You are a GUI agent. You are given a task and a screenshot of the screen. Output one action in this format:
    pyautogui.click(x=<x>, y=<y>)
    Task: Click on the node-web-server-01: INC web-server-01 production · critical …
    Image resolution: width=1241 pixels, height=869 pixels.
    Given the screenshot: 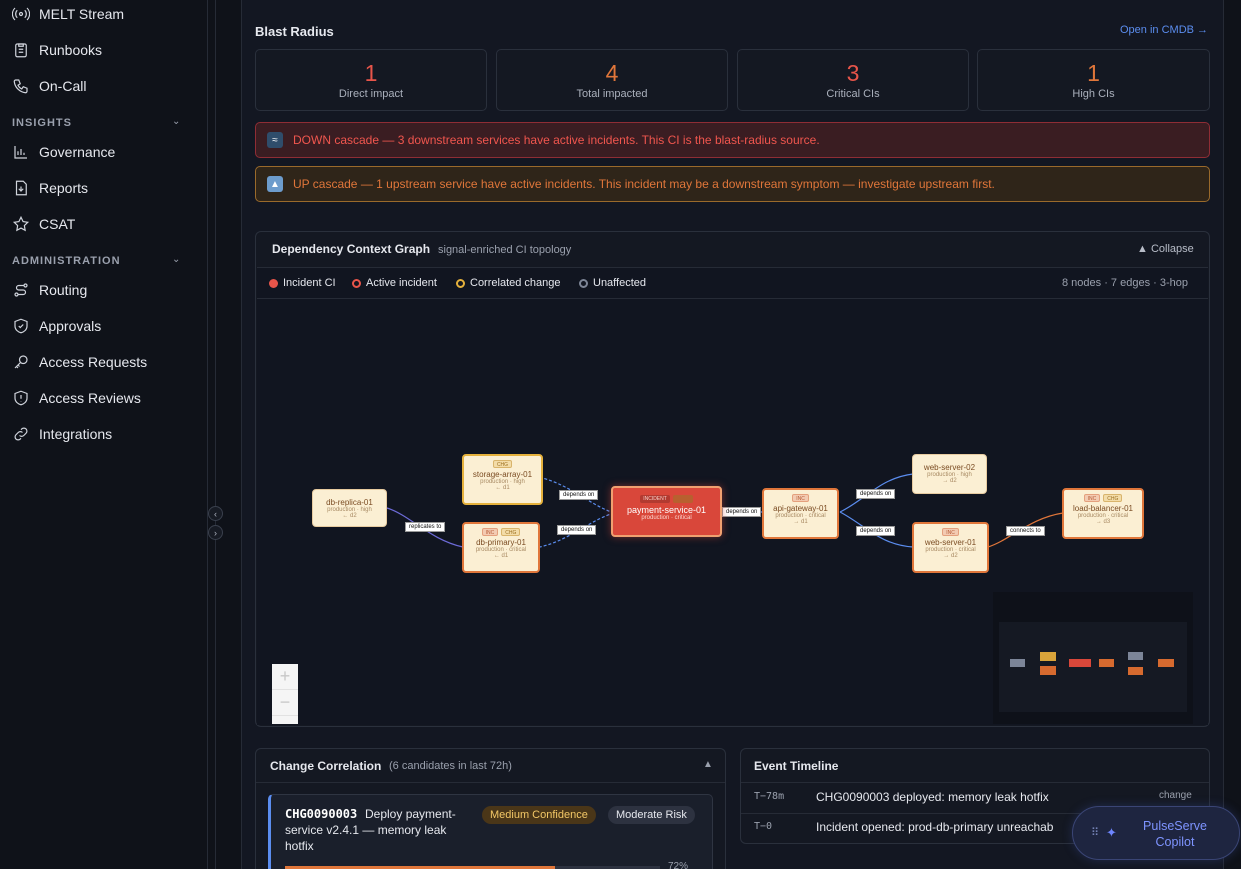 What is the action you would take?
    pyautogui.click(x=950, y=547)
    